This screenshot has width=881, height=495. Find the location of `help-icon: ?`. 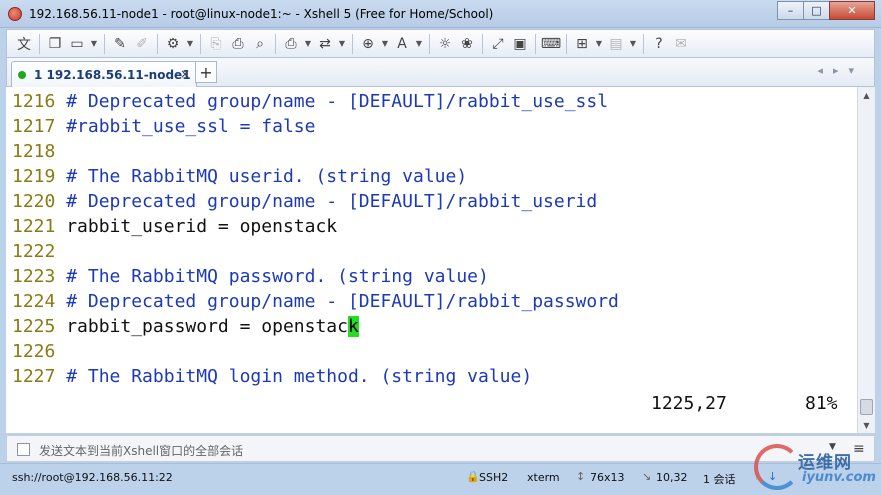

help-icon: ? is located at coordinates (659, 44).